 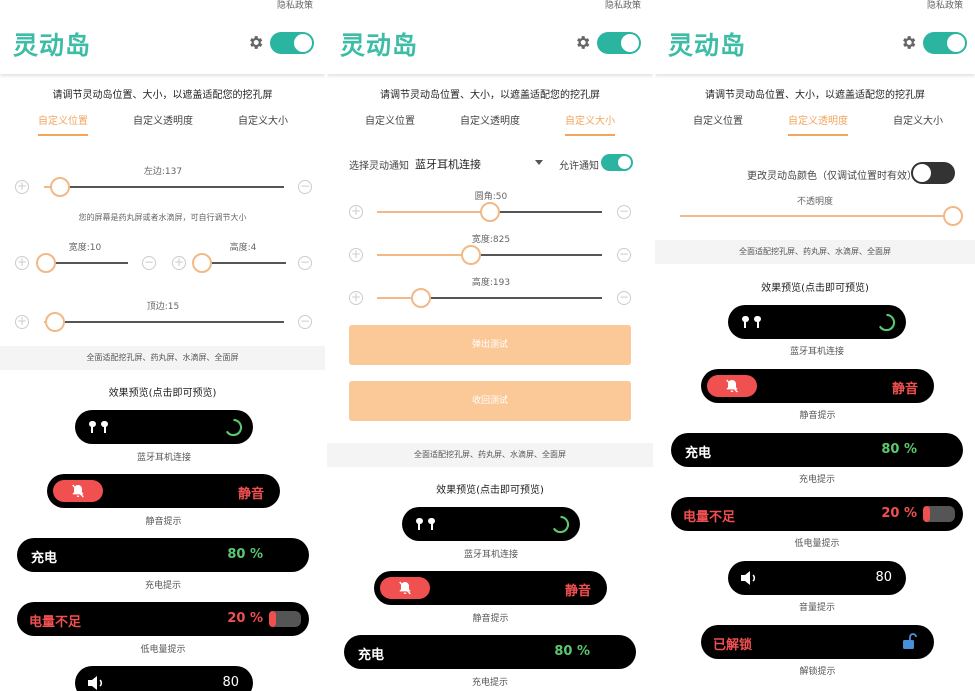 I want to click on left-plus-icon: −, so click(x=305, y=187).